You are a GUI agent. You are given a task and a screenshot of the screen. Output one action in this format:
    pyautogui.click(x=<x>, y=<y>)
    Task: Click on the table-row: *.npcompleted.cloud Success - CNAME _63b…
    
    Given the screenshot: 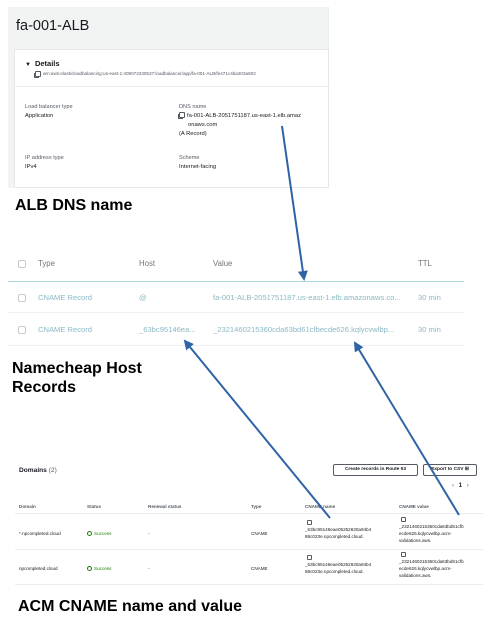 What is the action you would take?
    pyautogui.click(x=249, y=532)
    